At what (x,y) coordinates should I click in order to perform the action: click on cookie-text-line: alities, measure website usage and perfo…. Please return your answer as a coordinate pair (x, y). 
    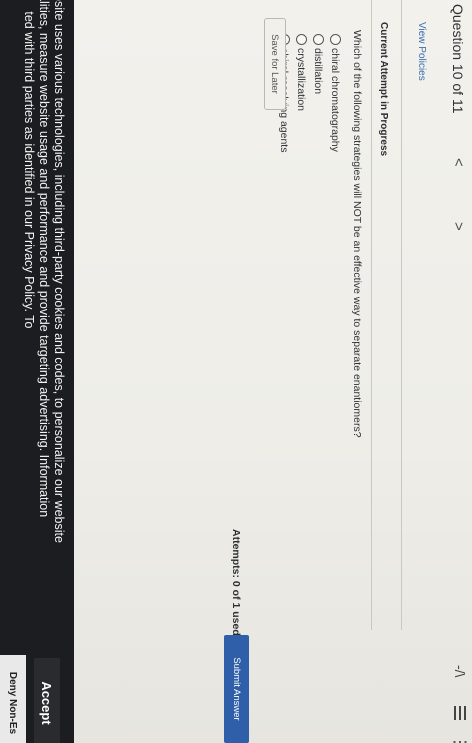
    Looking at the image, I should click on (44, 259).